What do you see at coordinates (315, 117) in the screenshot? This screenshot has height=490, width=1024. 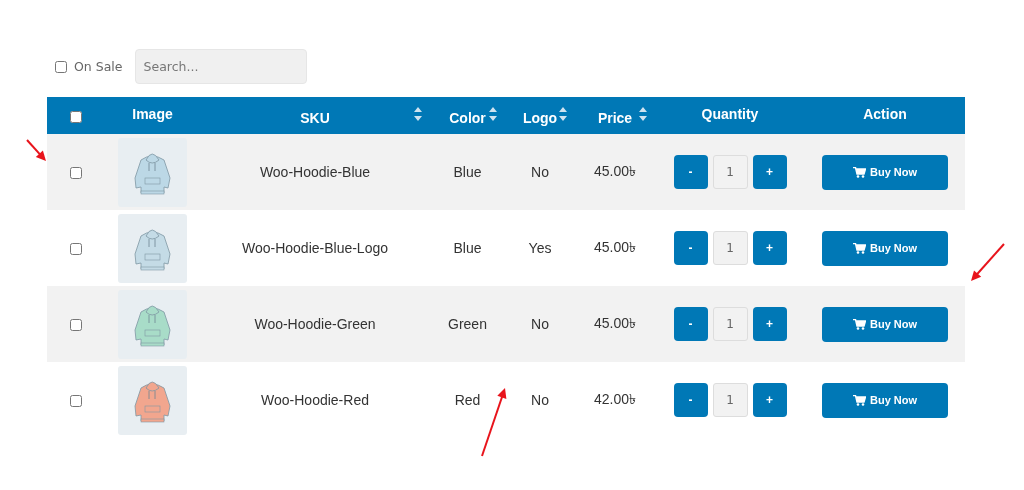 I see `column-header: SKU` at bounding box center [315, 117].